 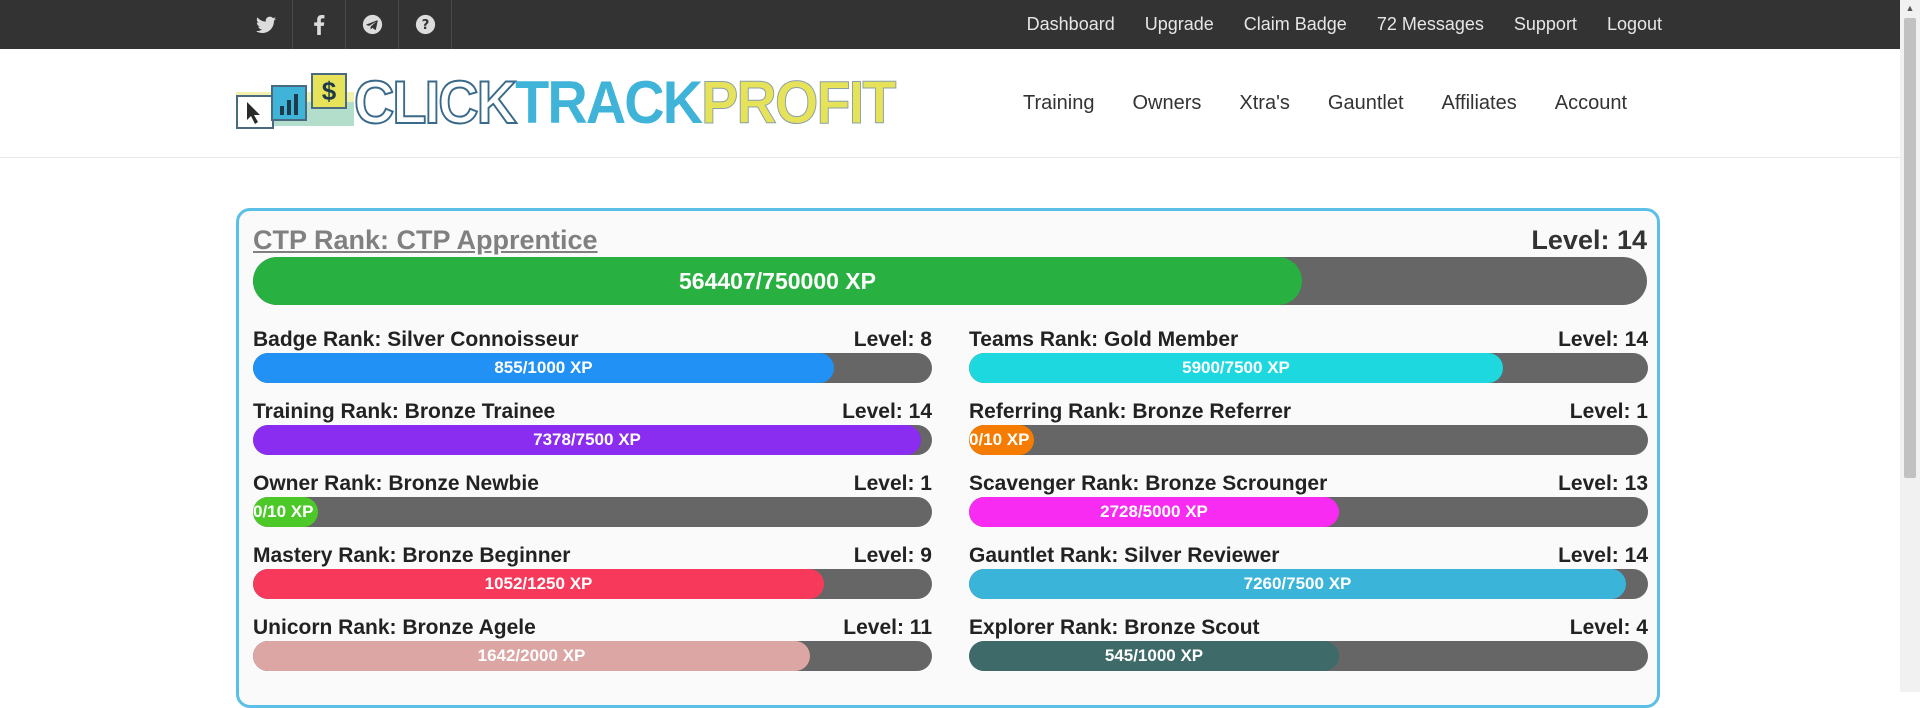 What do you see at coordinates (1308, 512) in the screenshot?
I see `rank-progress-bar: 2728/5000 XP` at bounding box center [1308, 512].